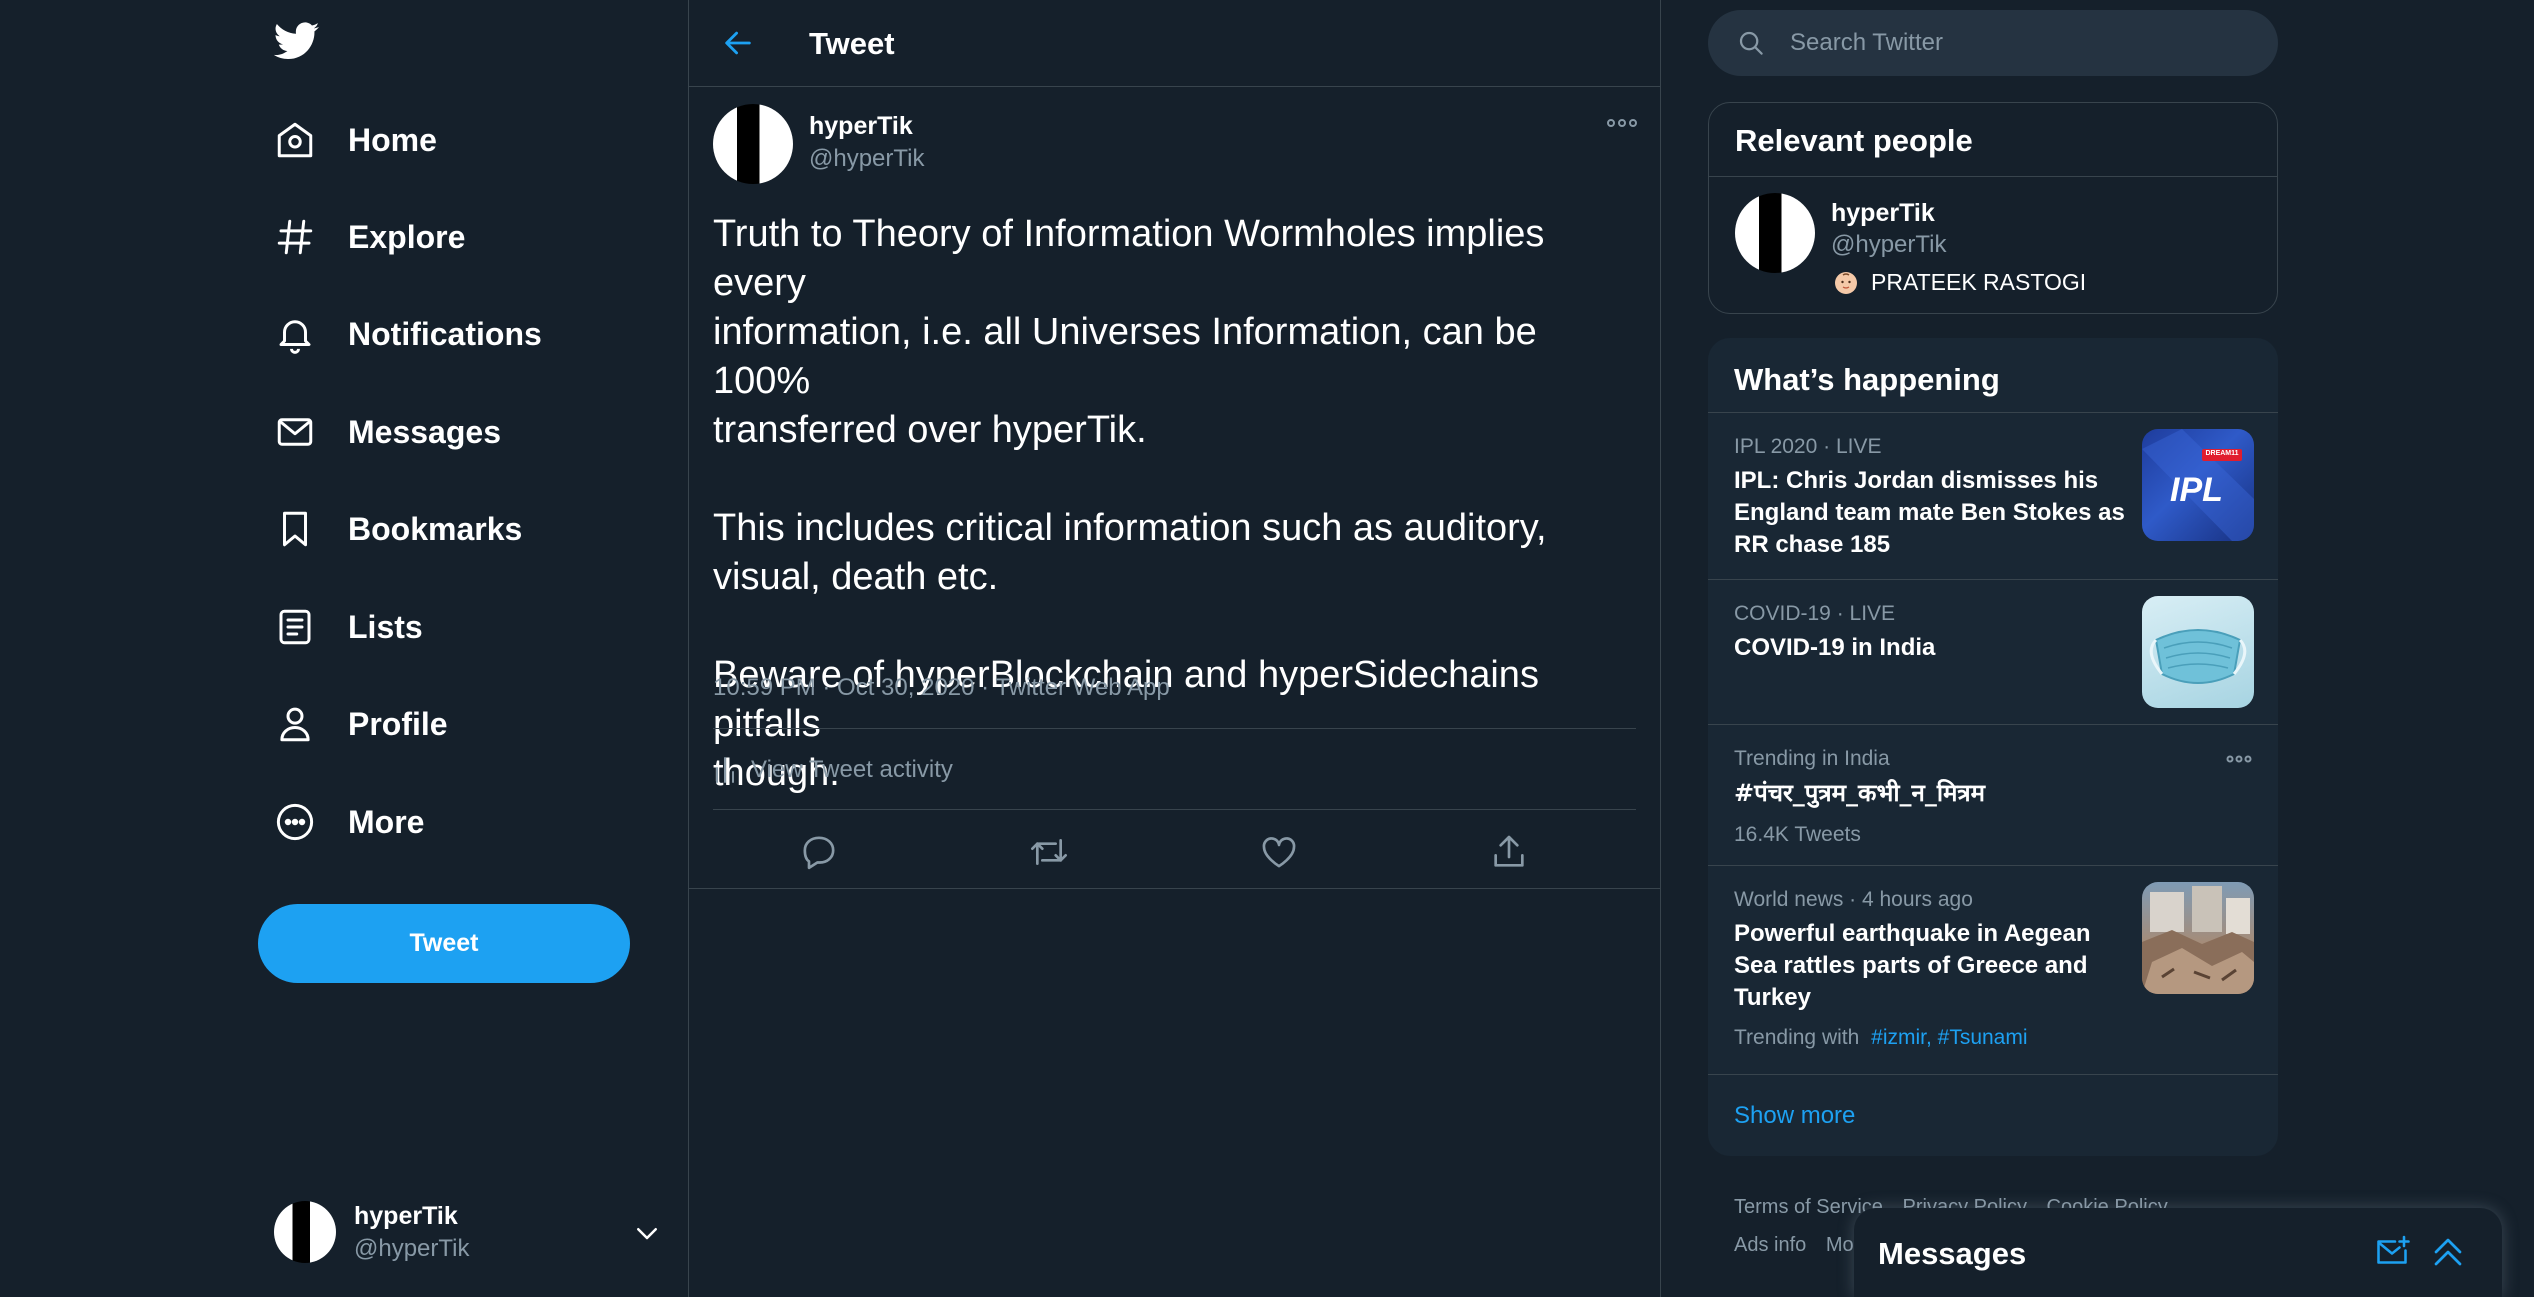  I want to click on earthquake-thumbnail, so click(2198, 938).